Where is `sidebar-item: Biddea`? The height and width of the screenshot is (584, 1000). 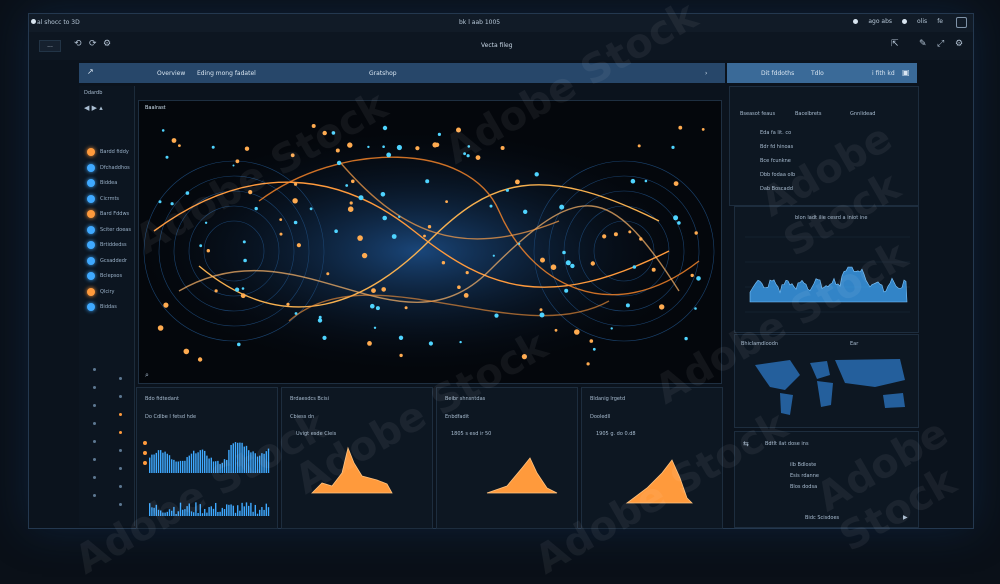 sidebar-item: Biddea is located at coordinates (102, 183).